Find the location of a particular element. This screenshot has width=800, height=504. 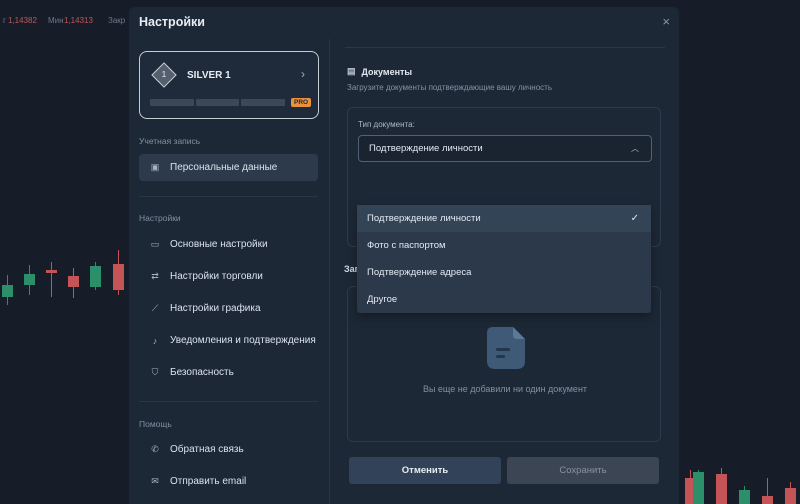

document-icon: ▤ is located at coordinates (351, 71).